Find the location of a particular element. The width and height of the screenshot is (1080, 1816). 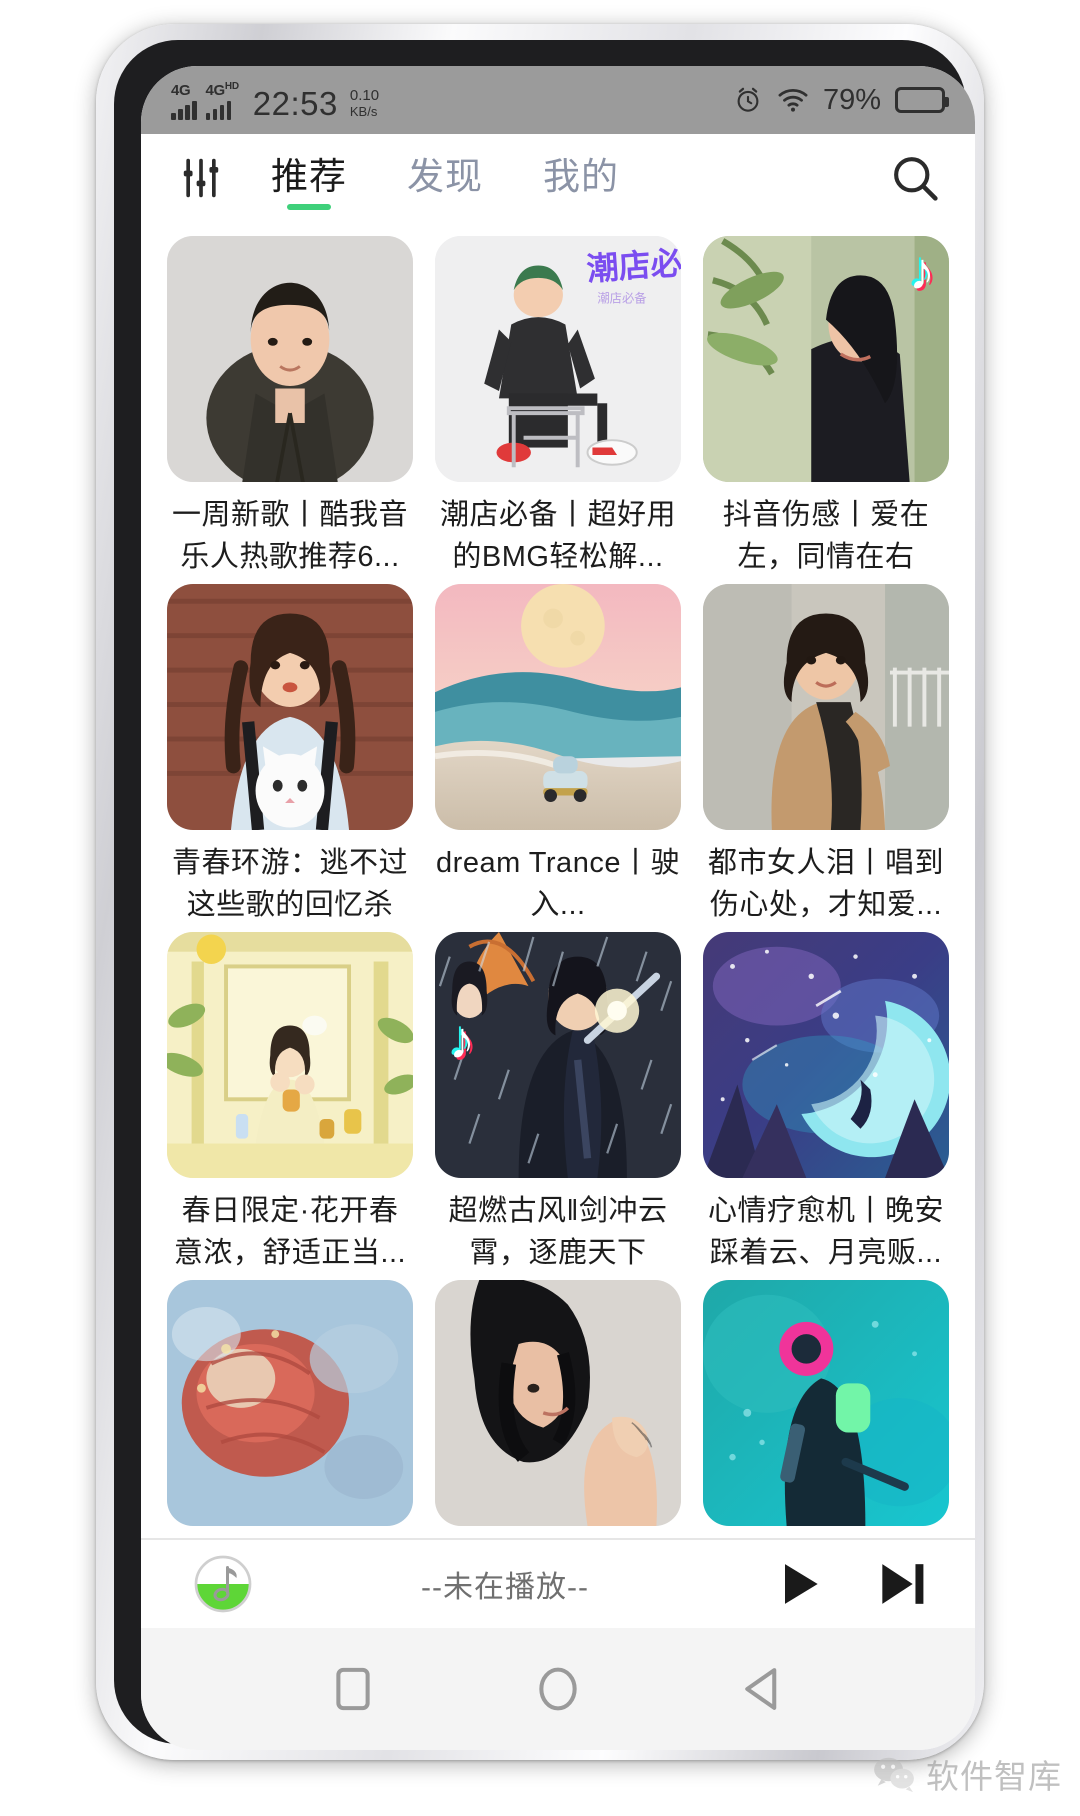

playlist-title: 青春环游：逃不过这些歌的回忆杀 is located at coordinates (289, 884).